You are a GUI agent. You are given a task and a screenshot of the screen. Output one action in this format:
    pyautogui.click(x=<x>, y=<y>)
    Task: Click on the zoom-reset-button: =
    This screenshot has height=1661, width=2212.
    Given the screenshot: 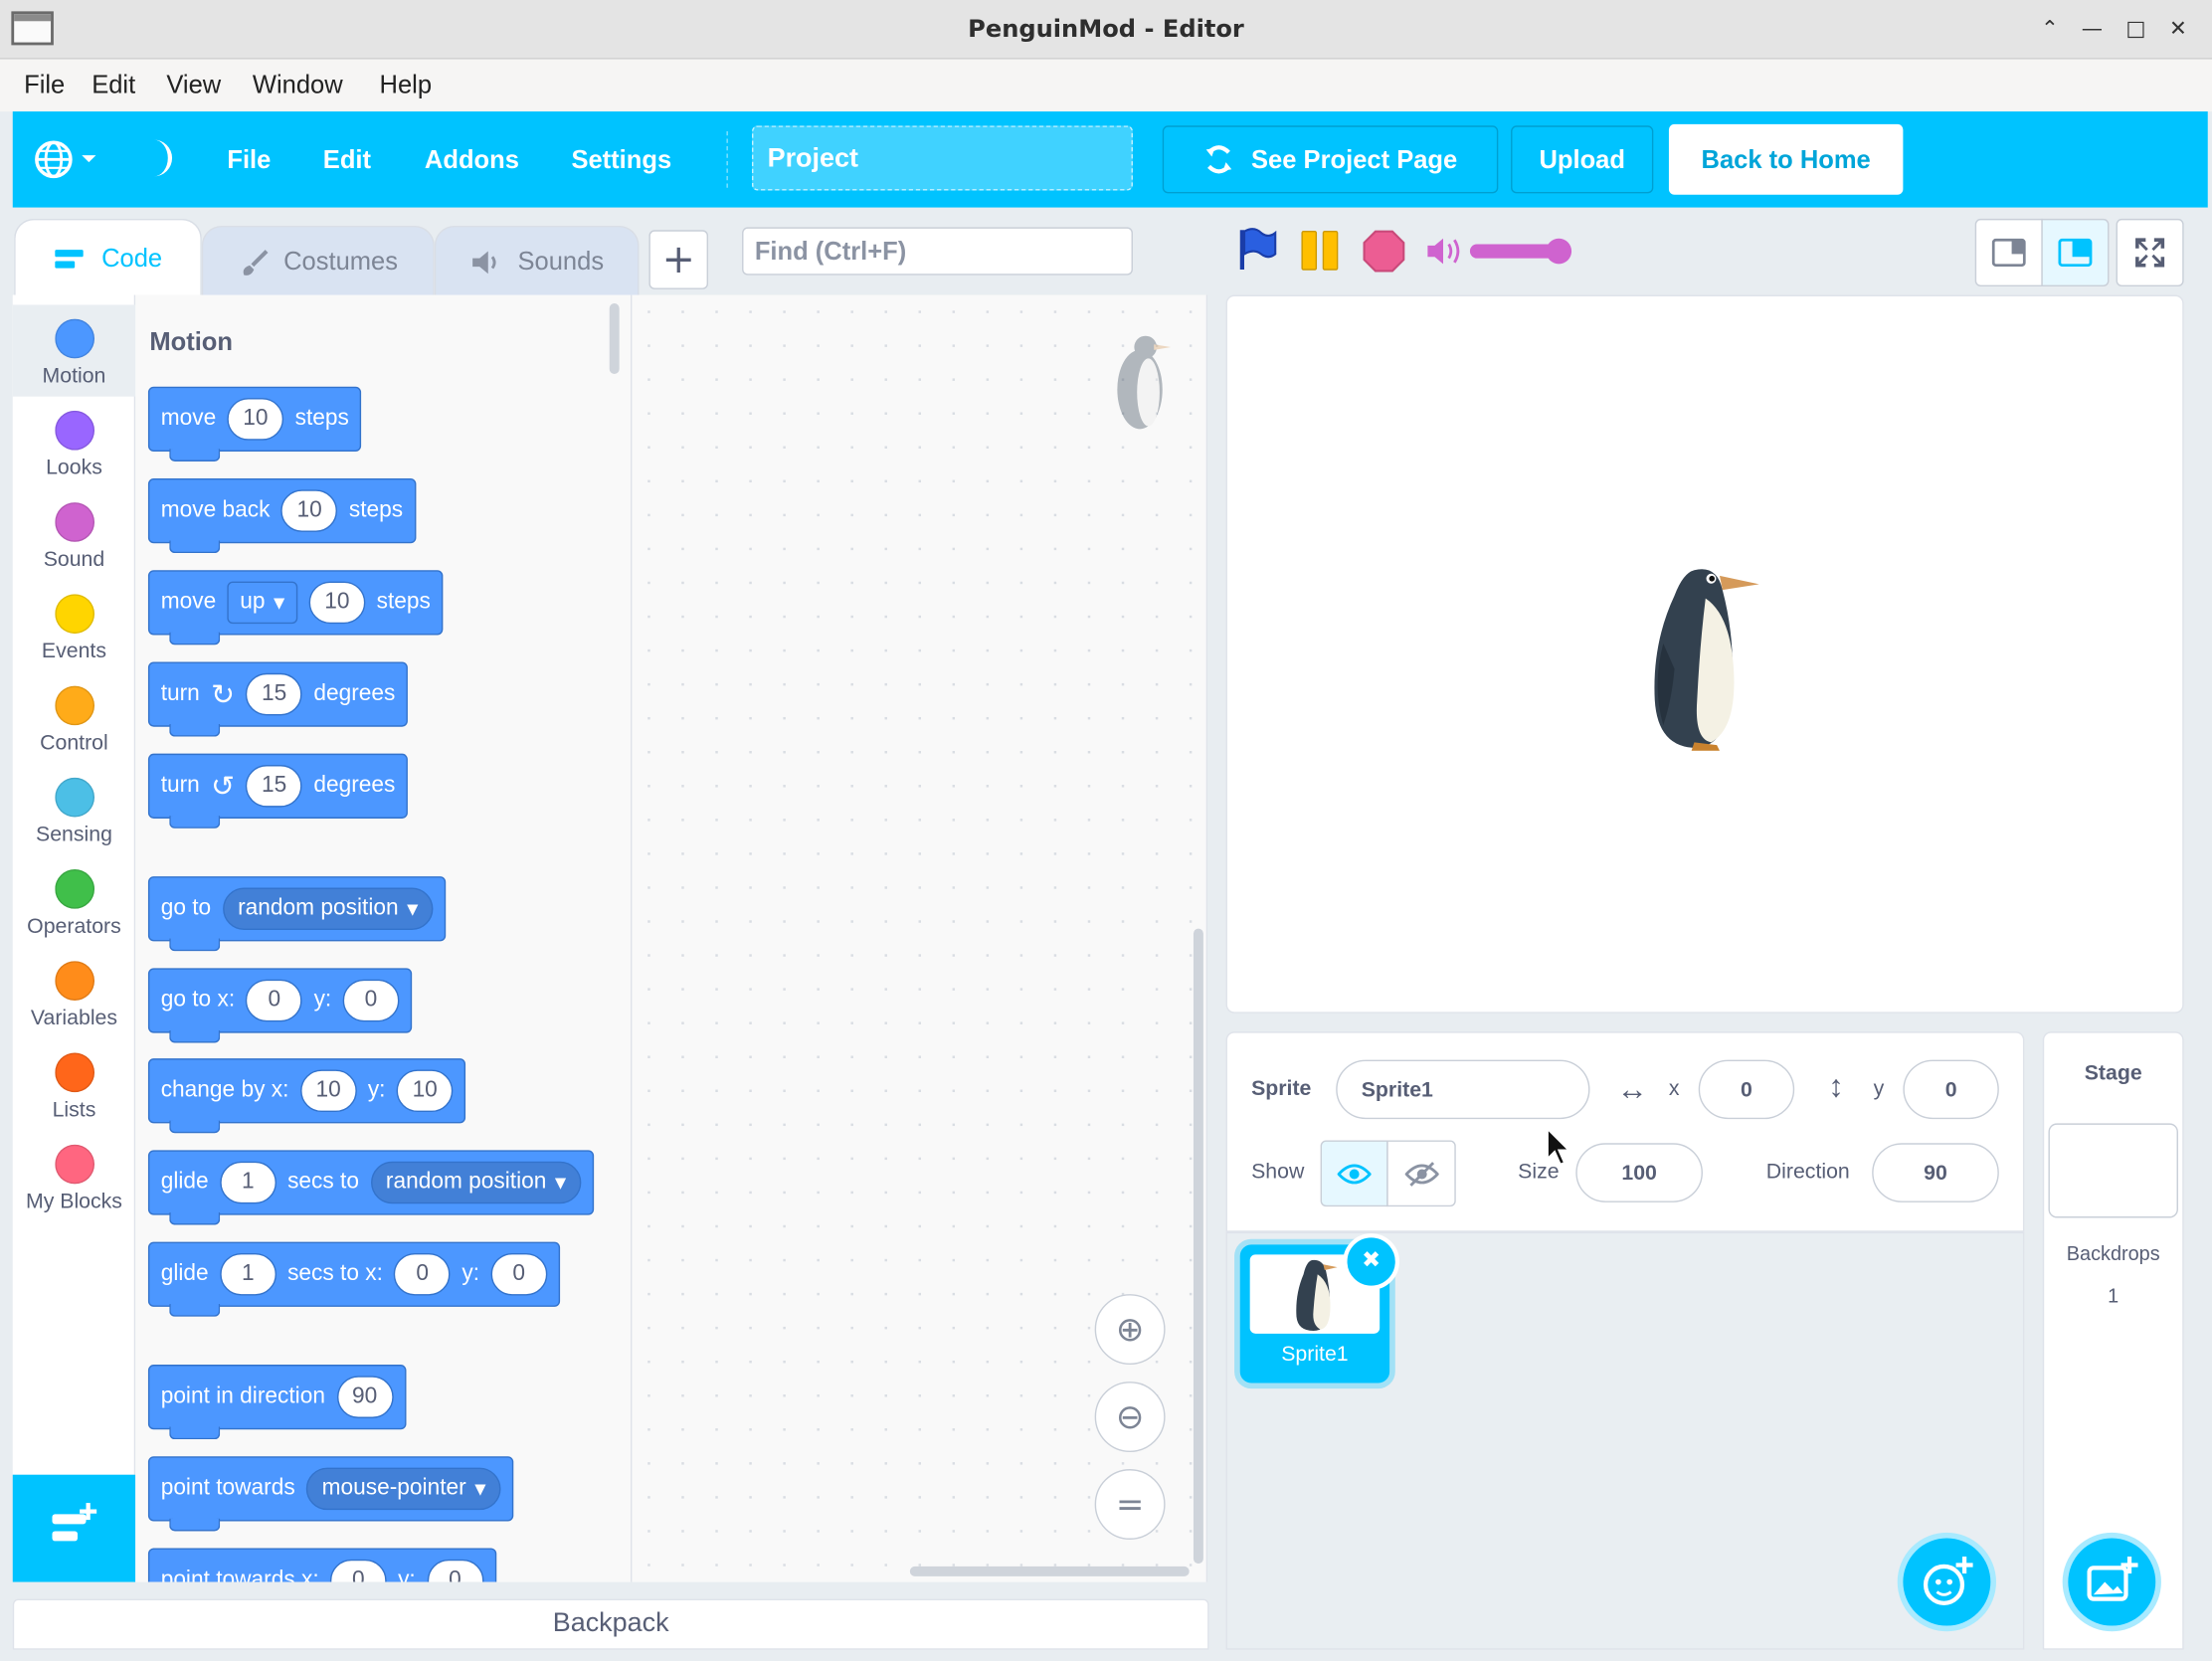 What is the action you would take?
    pyautogui.click(x=1130, y=1504)
    